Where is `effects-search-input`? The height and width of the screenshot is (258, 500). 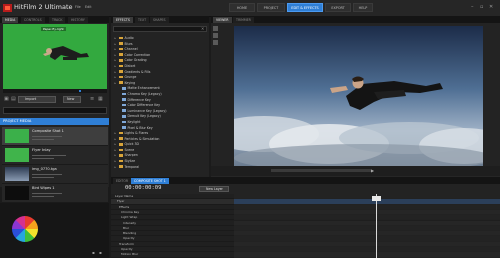 effects-search-input is located at coordinates (160, 29).